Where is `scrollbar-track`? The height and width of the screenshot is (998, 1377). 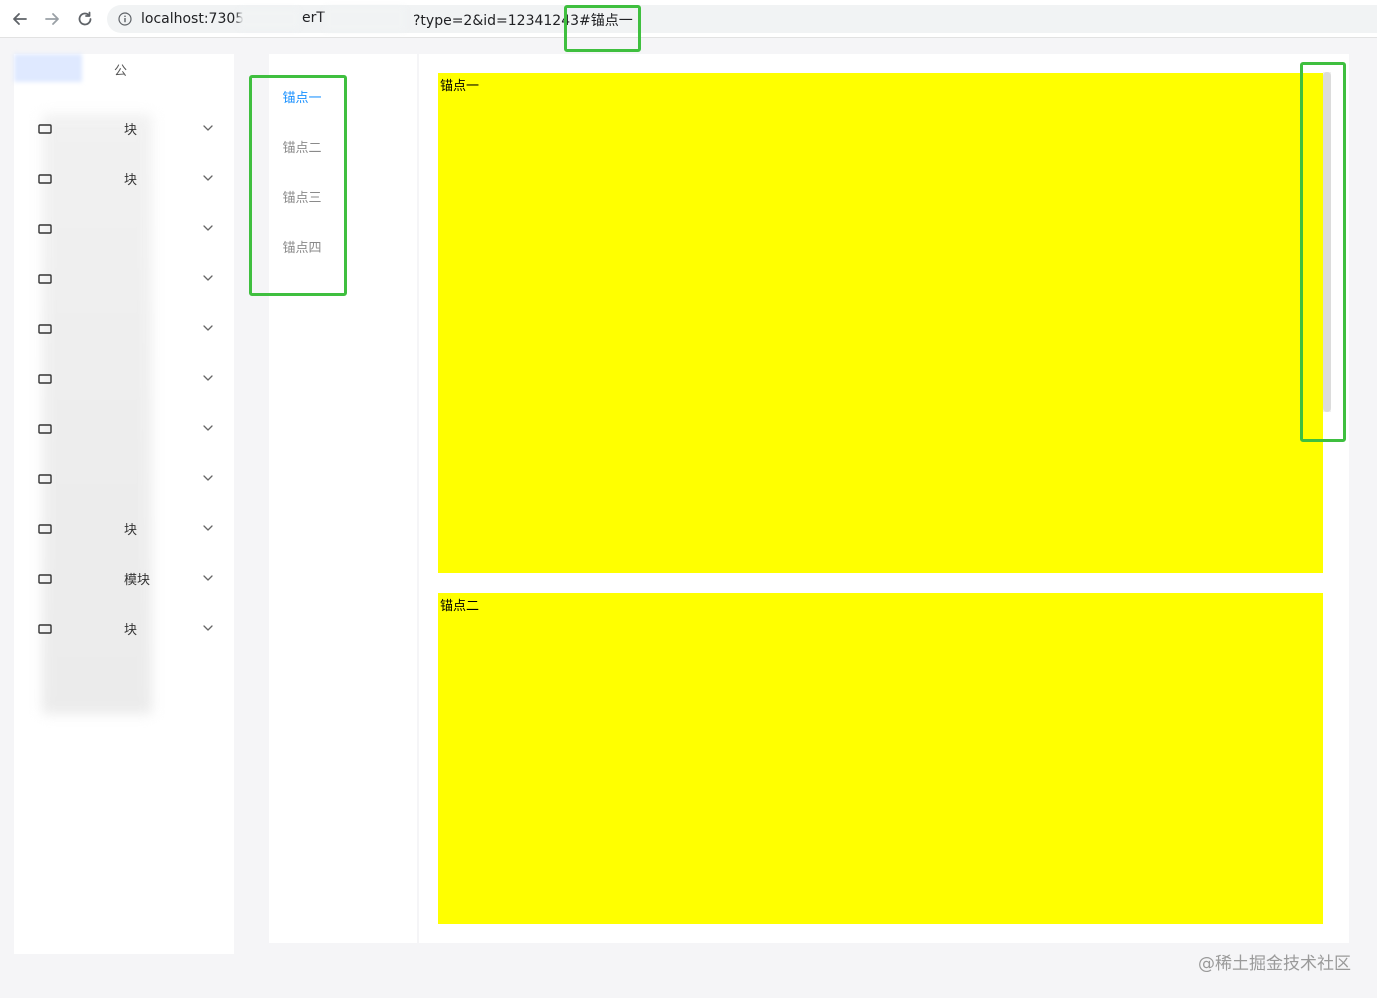 scrollbar-track is located at coordinates (1327, 242).